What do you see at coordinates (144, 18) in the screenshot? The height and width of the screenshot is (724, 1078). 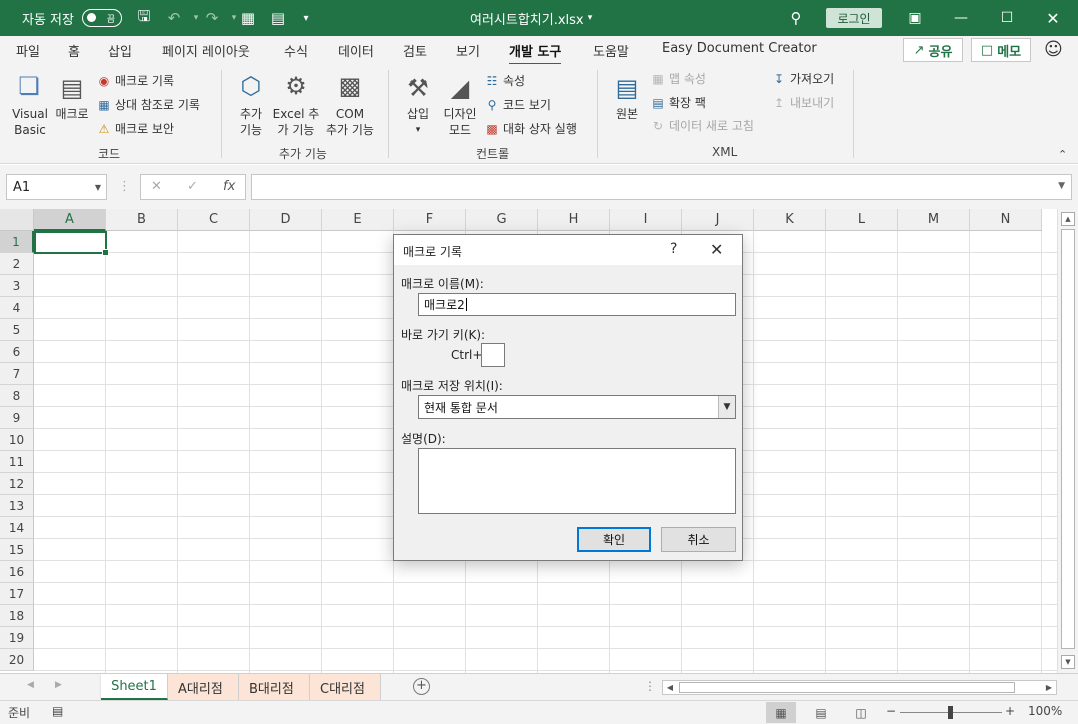 I see `save-icon: 🖫` at bounding box center [144, 18].